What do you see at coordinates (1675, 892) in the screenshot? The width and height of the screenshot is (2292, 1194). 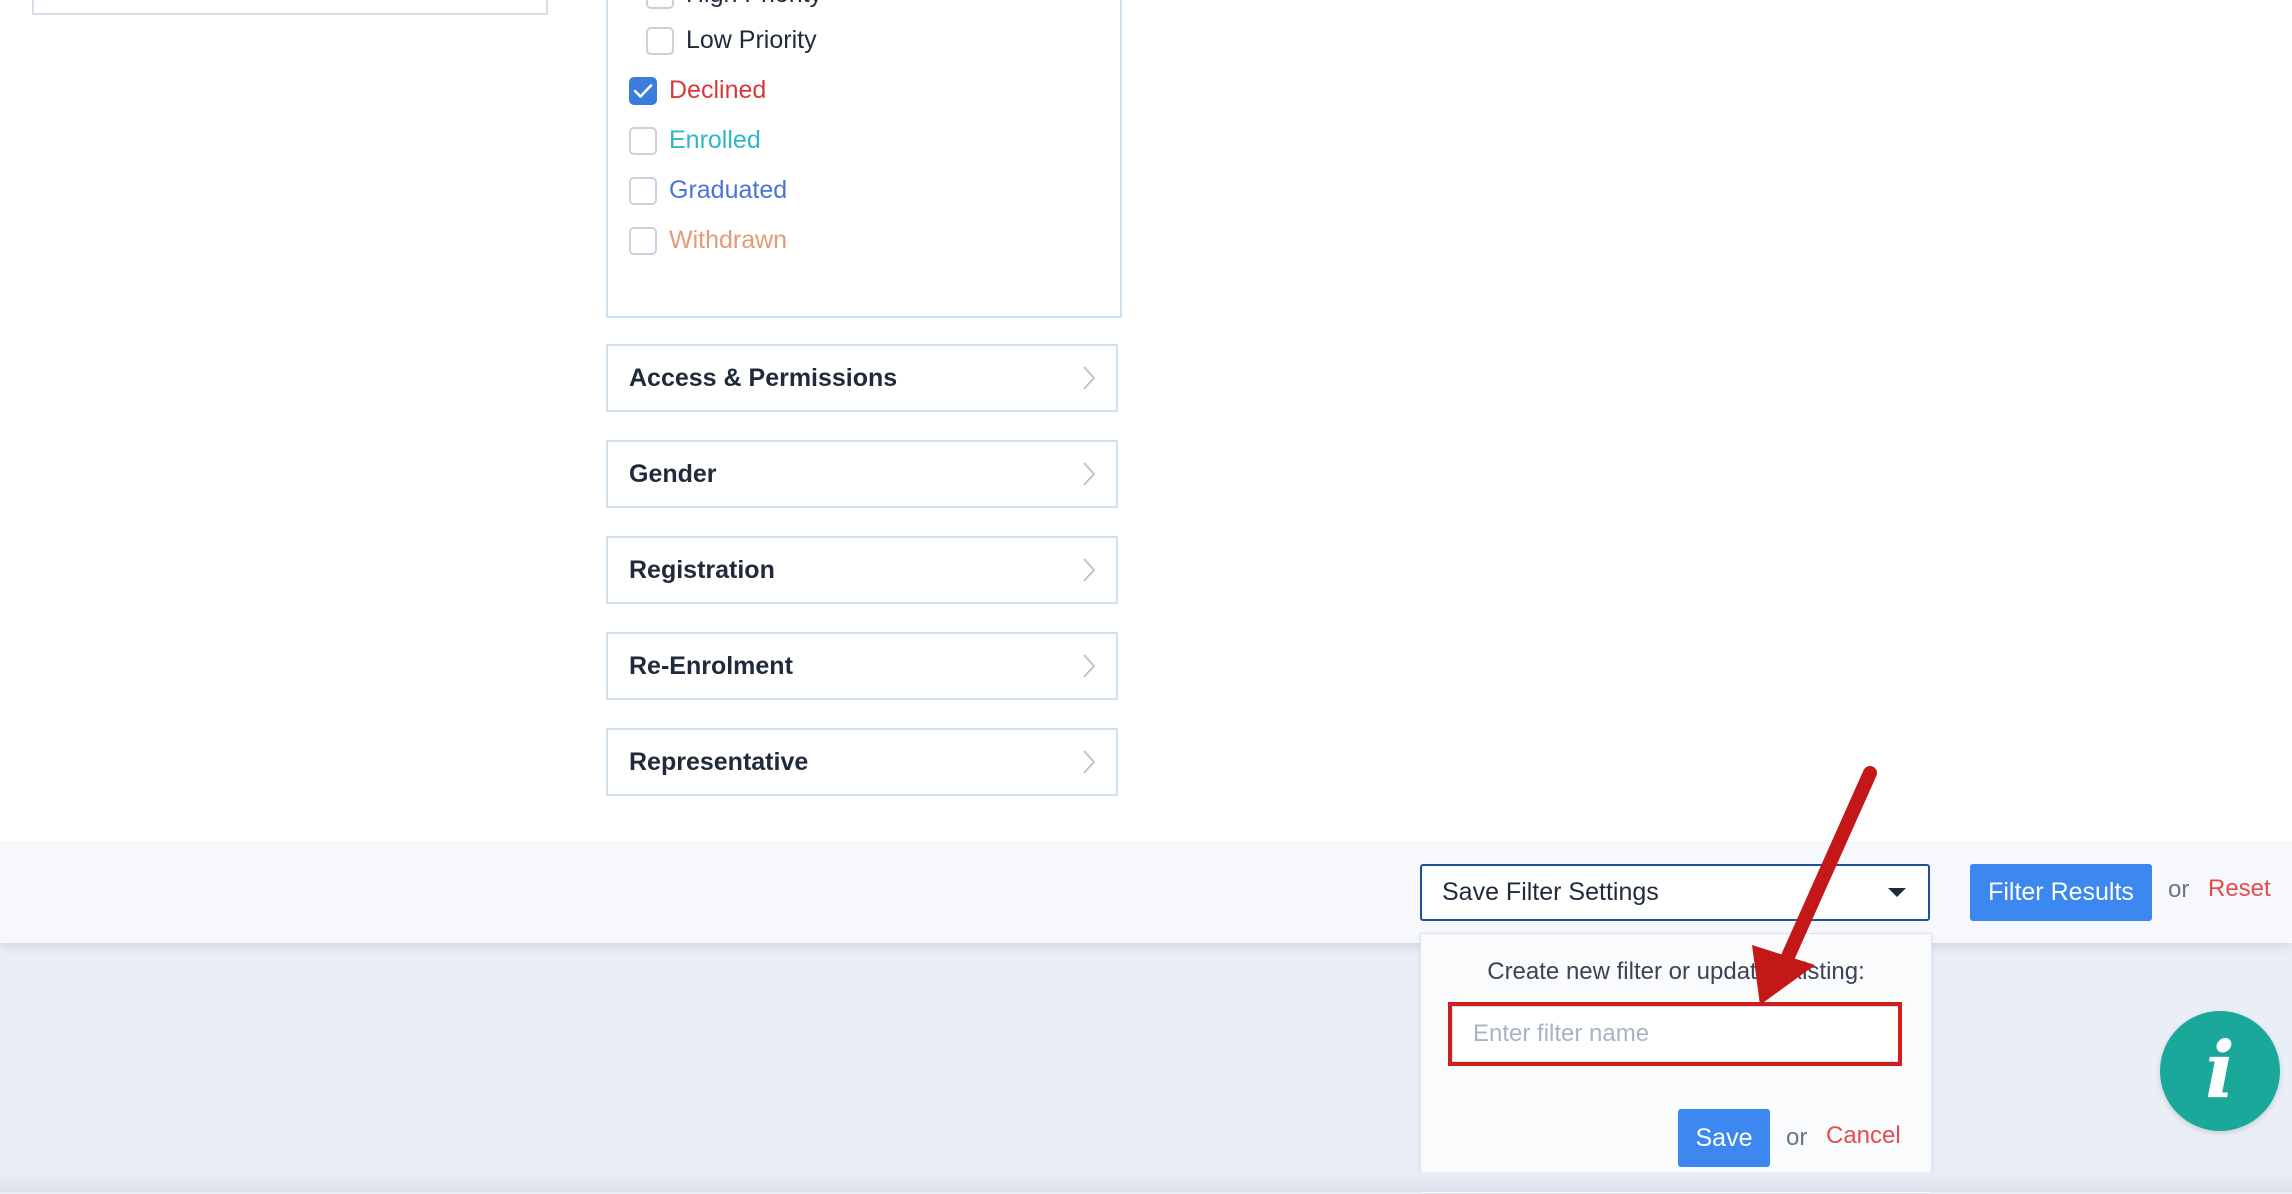 I see `save-filter-settings-dropdown: Save Filter Settings` at bounding box center [1675, 892].